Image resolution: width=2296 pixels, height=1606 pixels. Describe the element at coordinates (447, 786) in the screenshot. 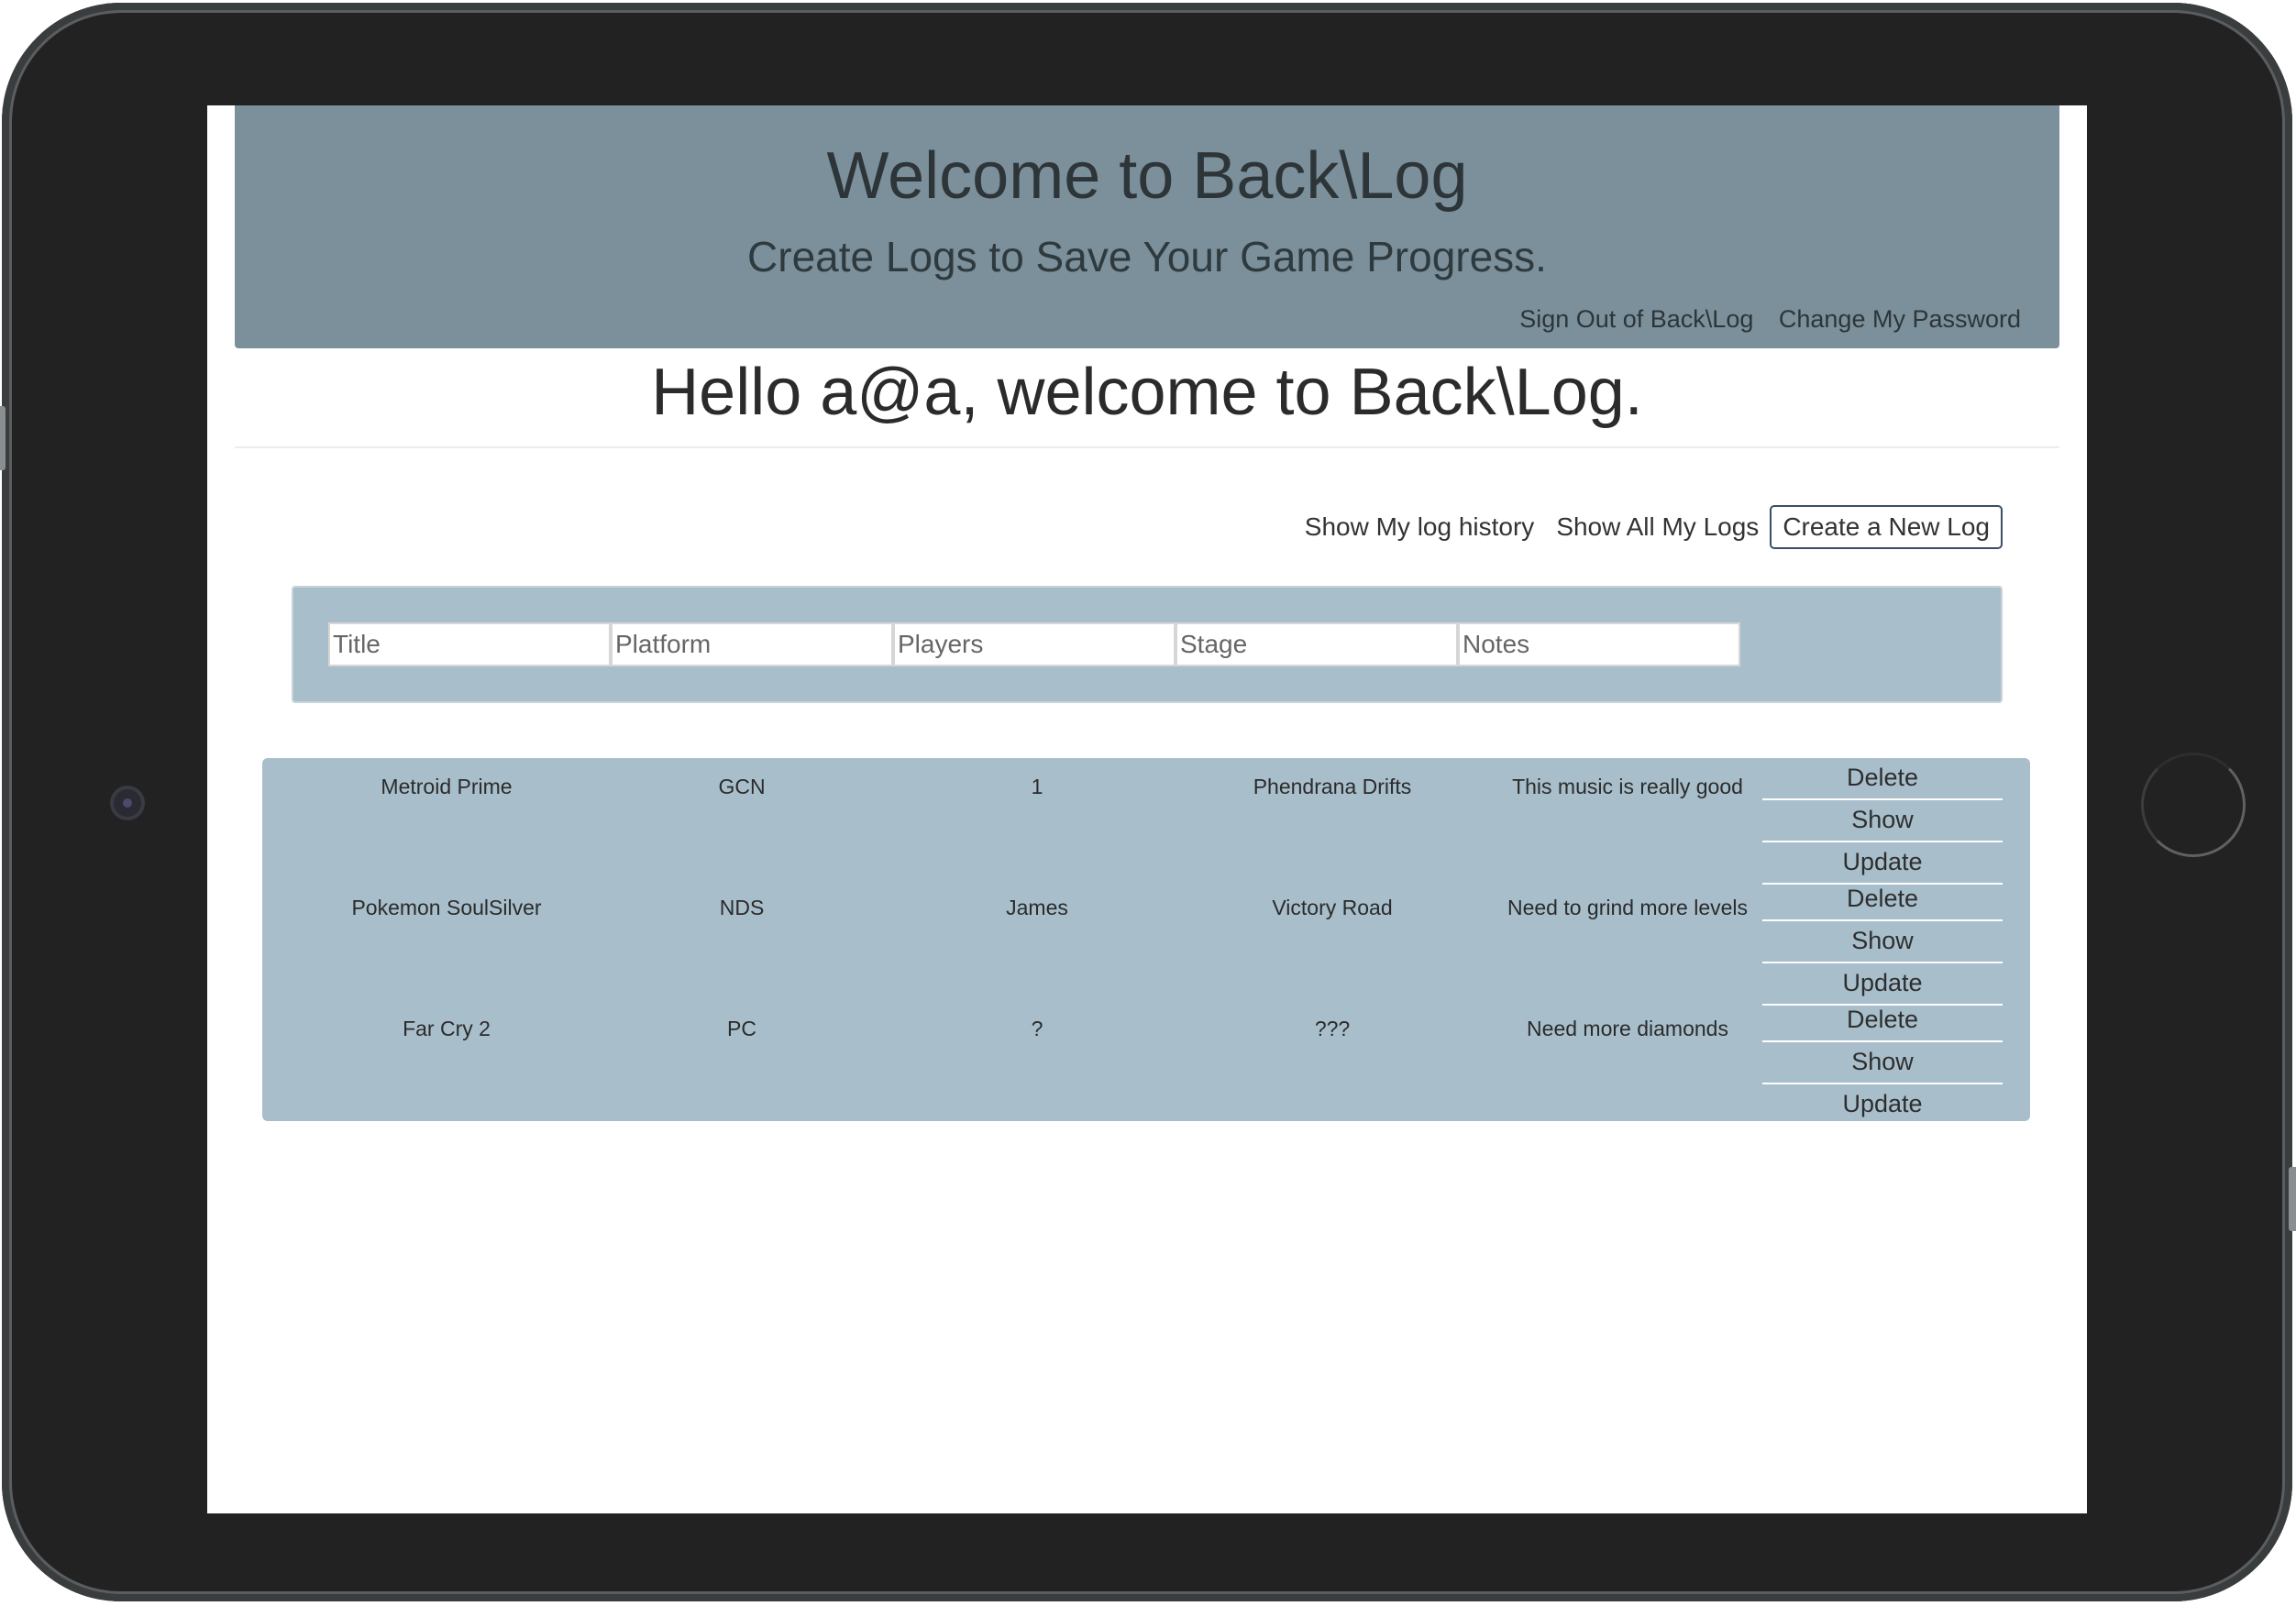

I see `title-cell: Metroid Prime` at that location.